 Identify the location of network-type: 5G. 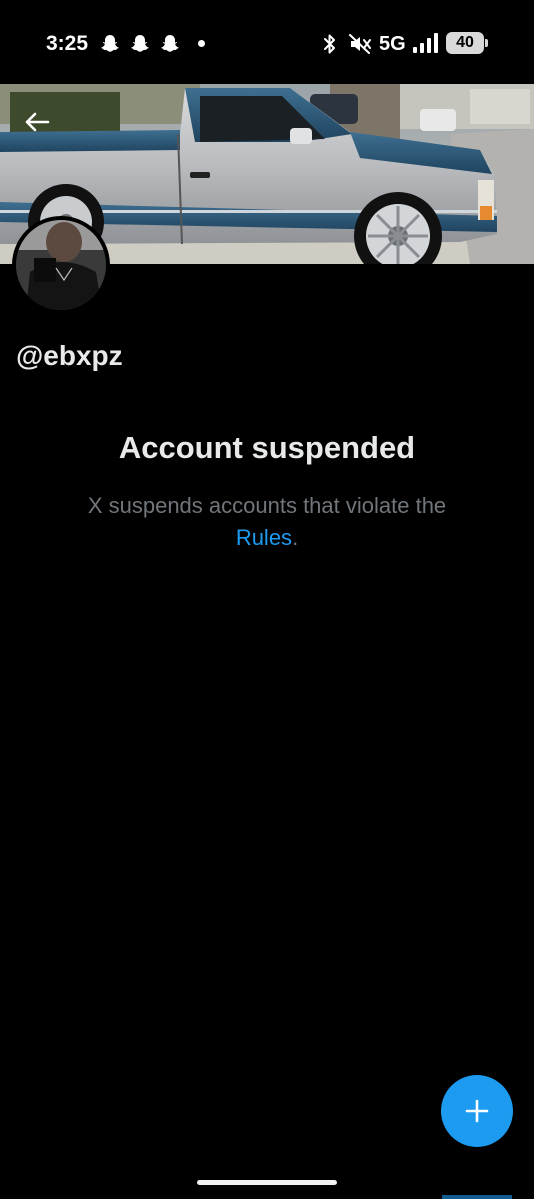
(392, 44).